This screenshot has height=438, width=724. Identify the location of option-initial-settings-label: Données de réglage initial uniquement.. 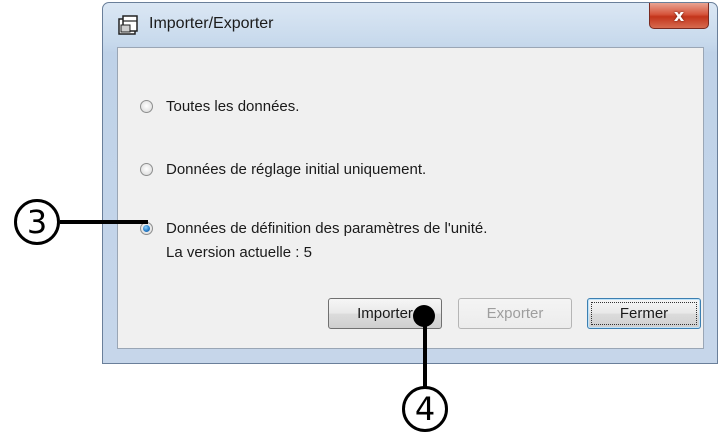
(296, 169).